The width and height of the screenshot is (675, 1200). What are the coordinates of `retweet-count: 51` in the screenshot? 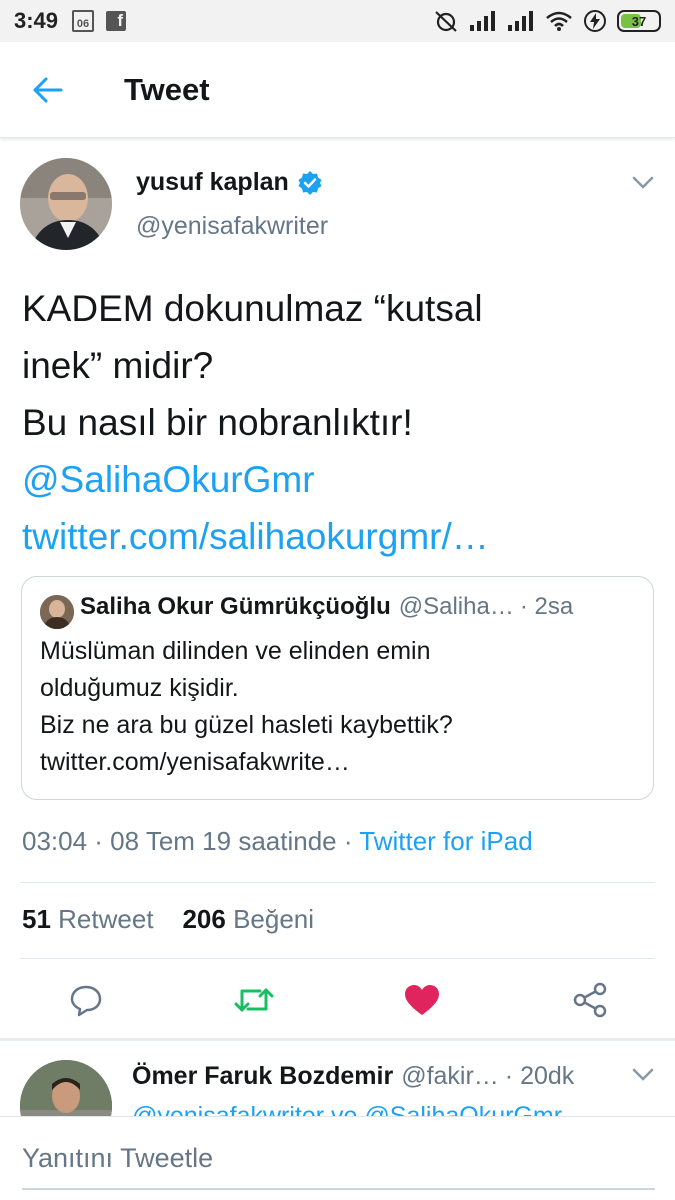 It's located at (36, 919).